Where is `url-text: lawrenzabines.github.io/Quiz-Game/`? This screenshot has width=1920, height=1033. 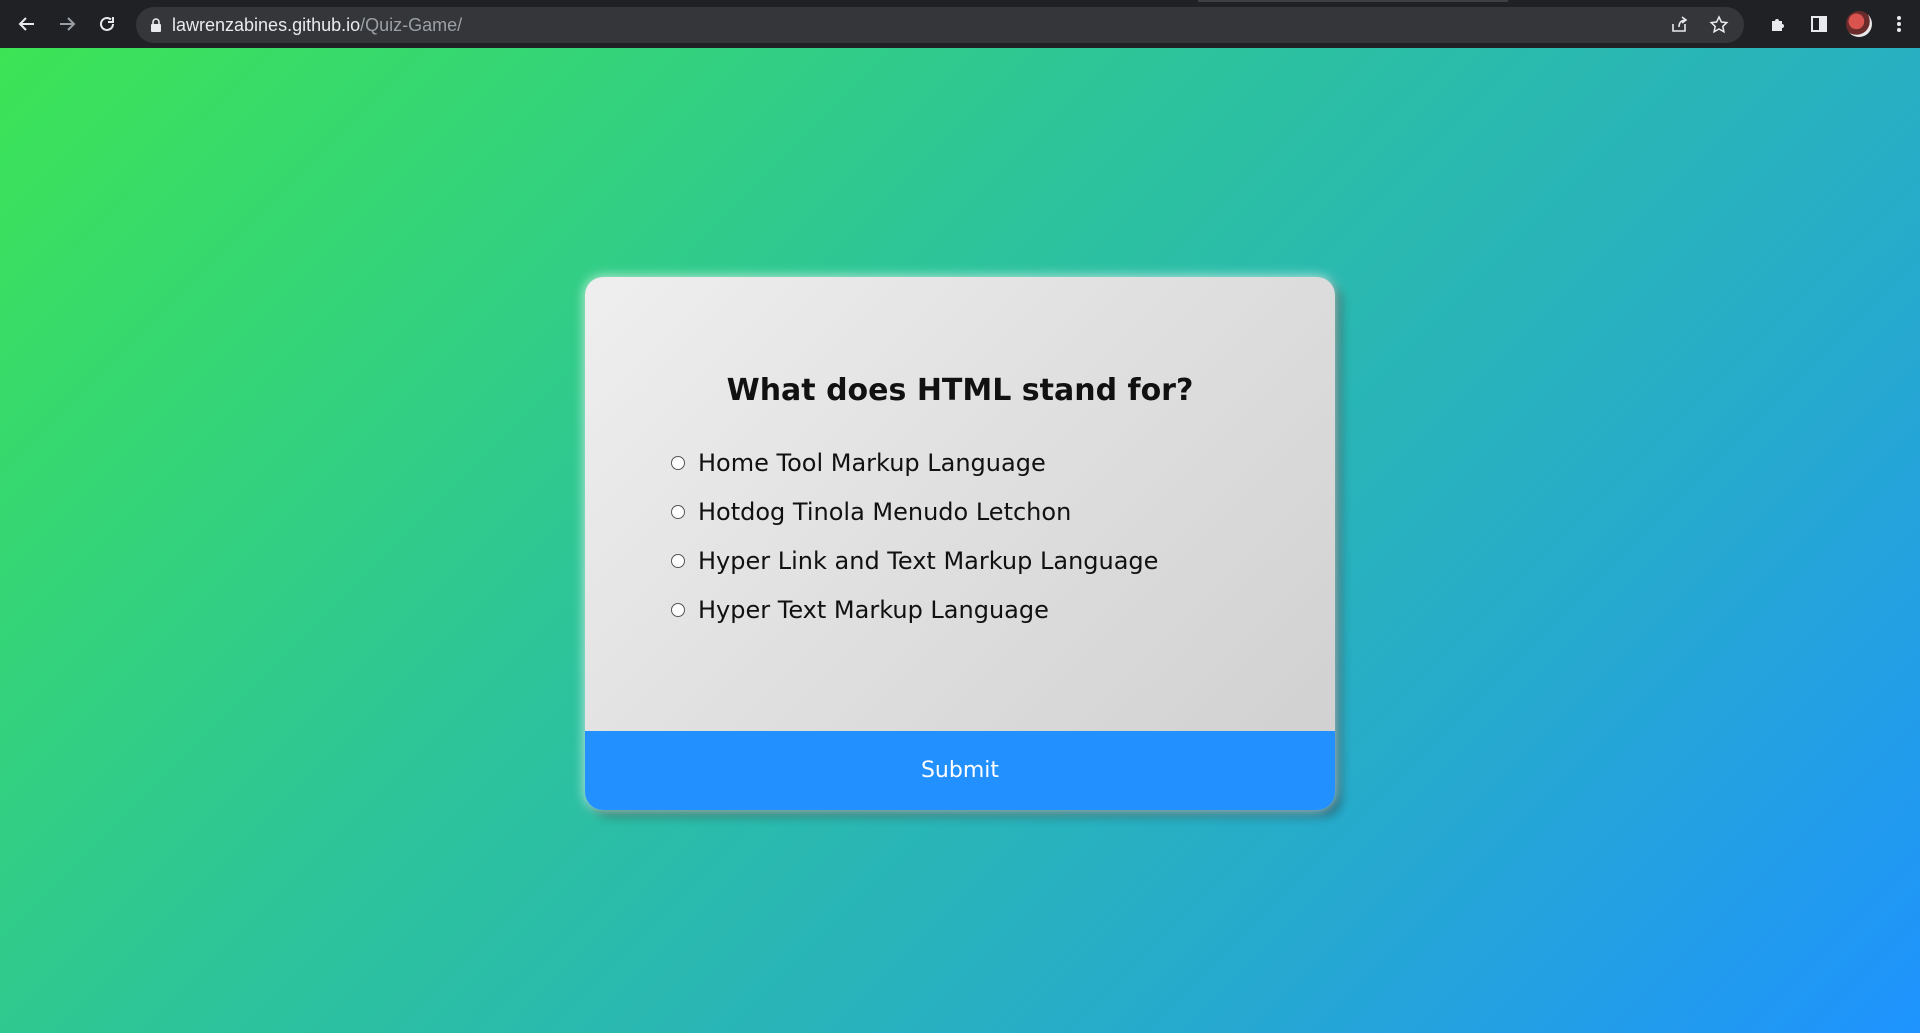 url-text: lawrenzabines.github.io/Quiz-Game/ is located at coordinates (317, 25).